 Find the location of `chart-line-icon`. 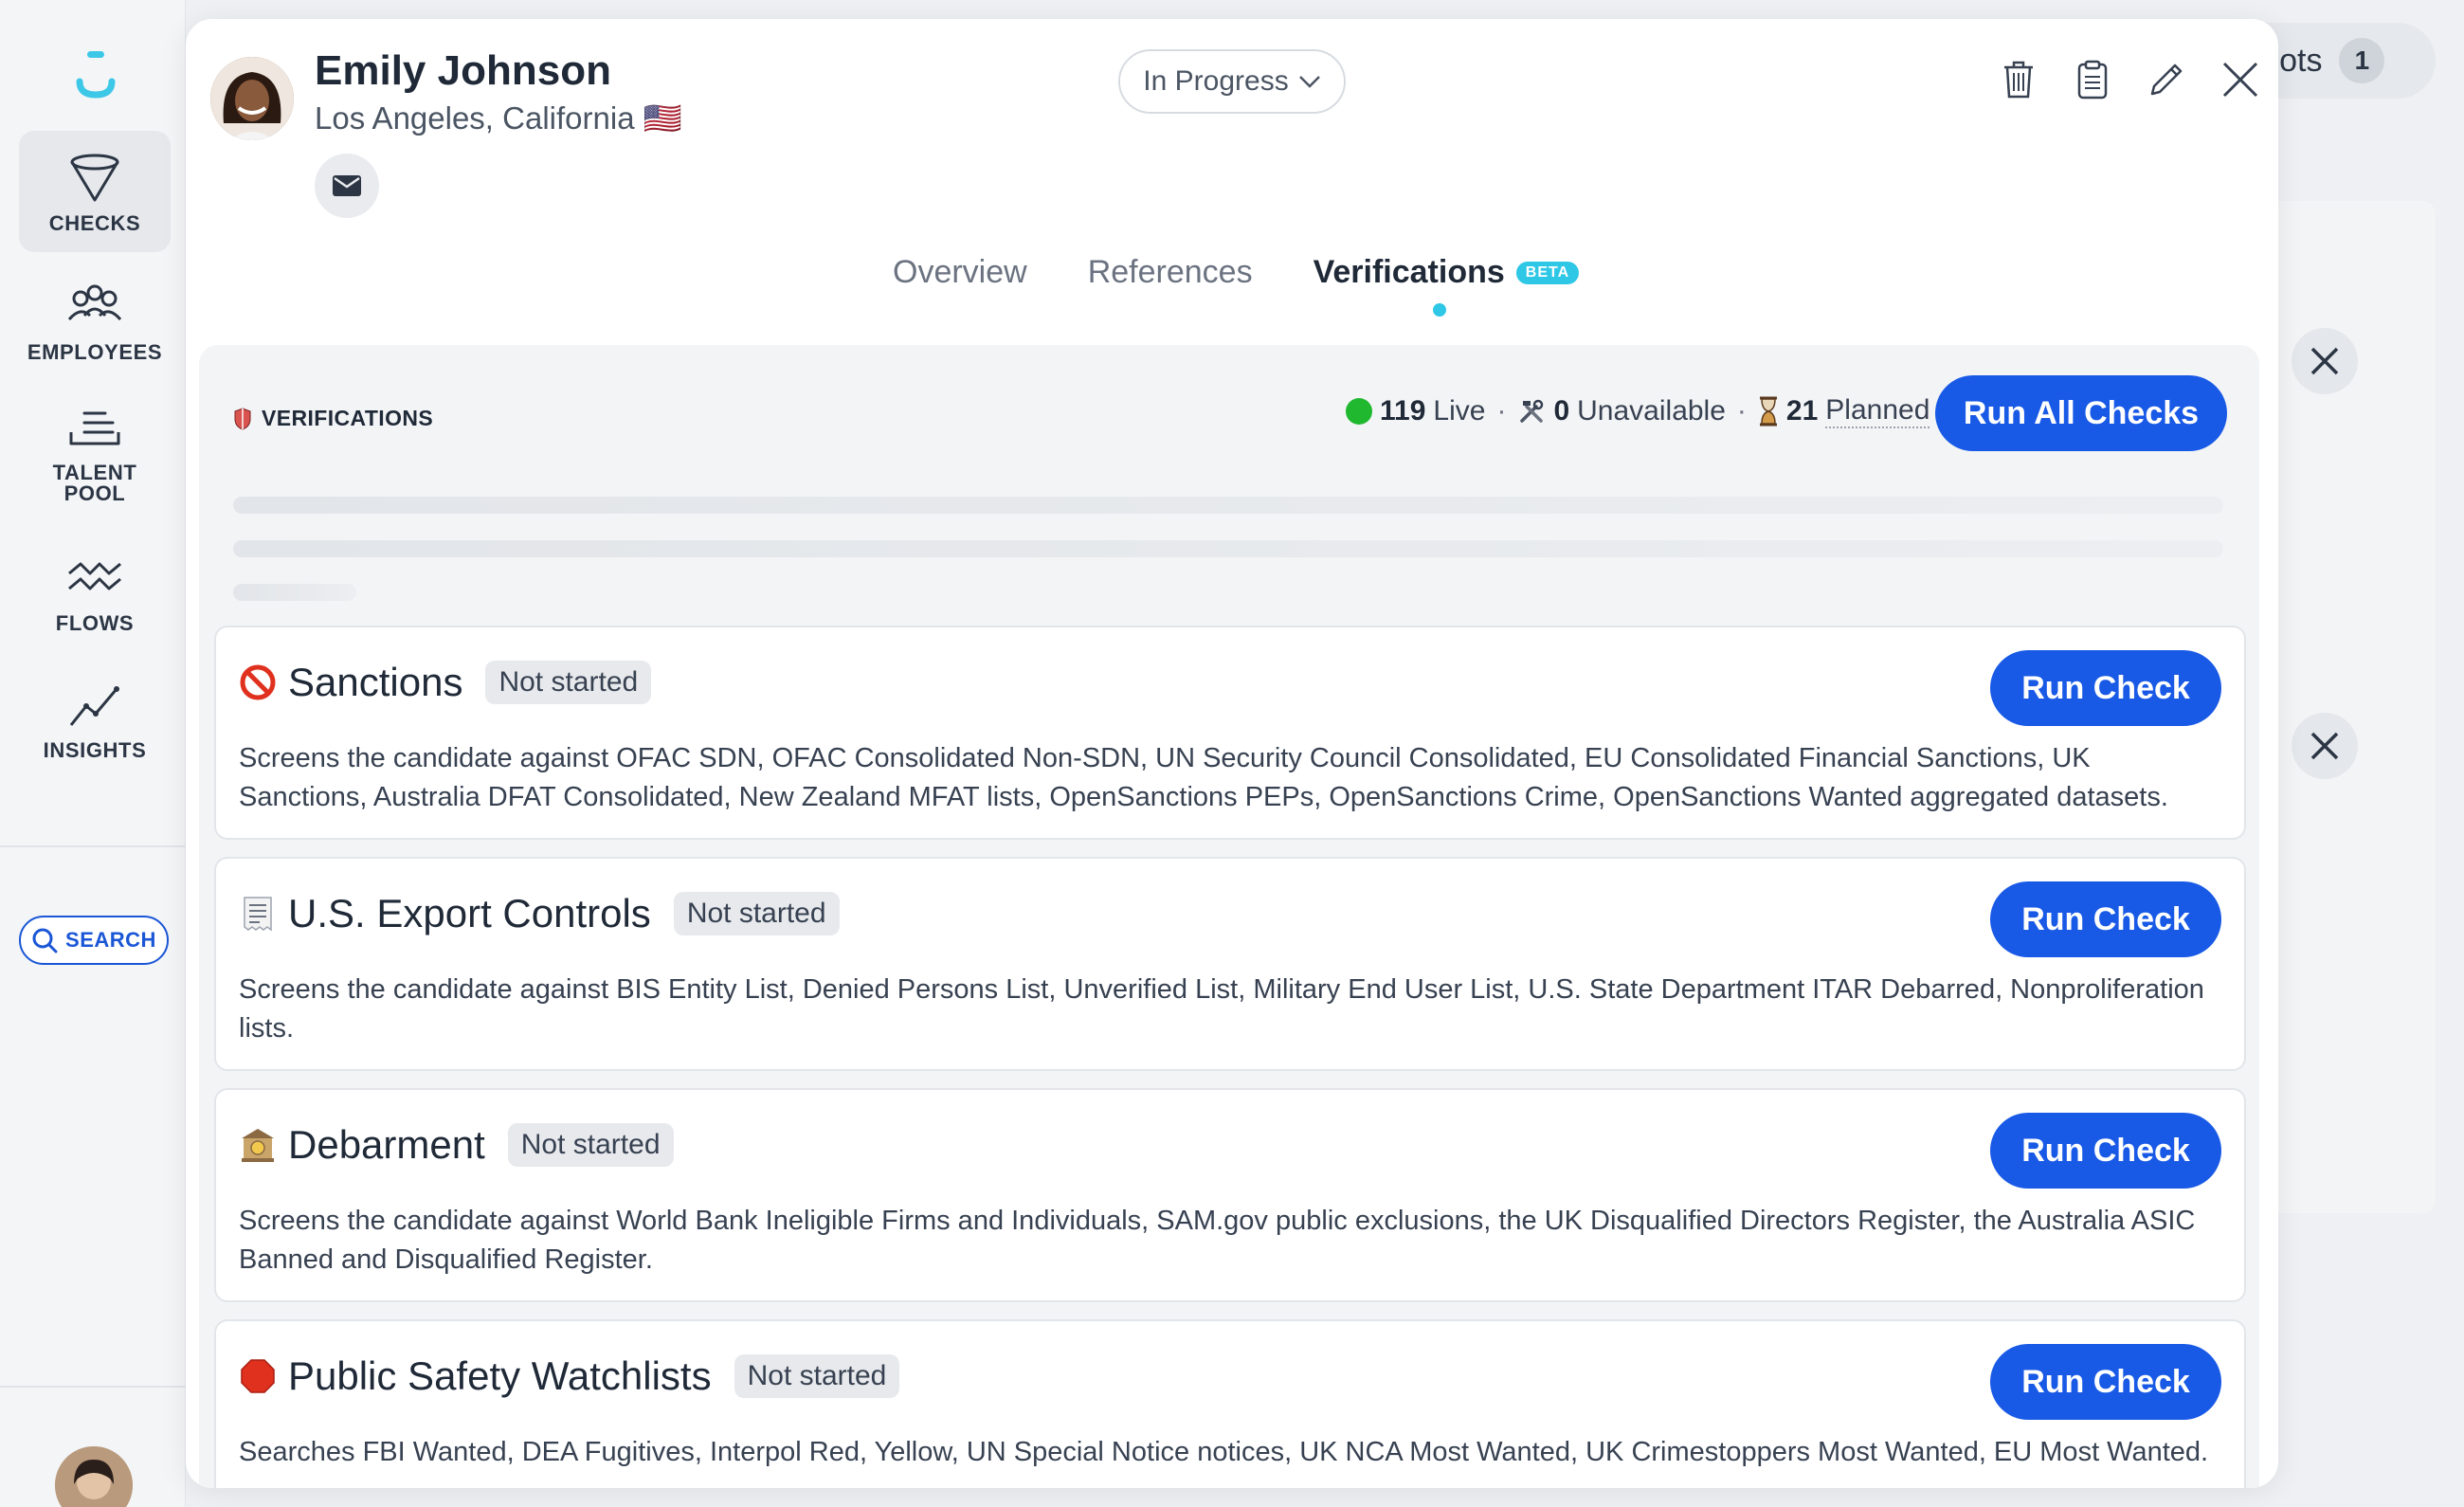

chart-line-icon is located at coordinates (94, 706).